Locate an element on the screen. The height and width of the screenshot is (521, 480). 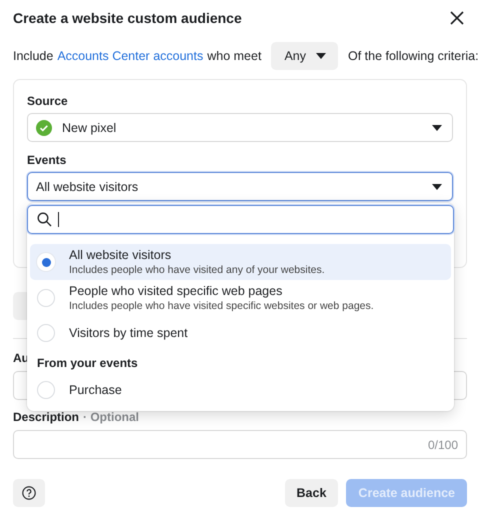
character-counter: 0/100 is located at coordinates (443, 445).